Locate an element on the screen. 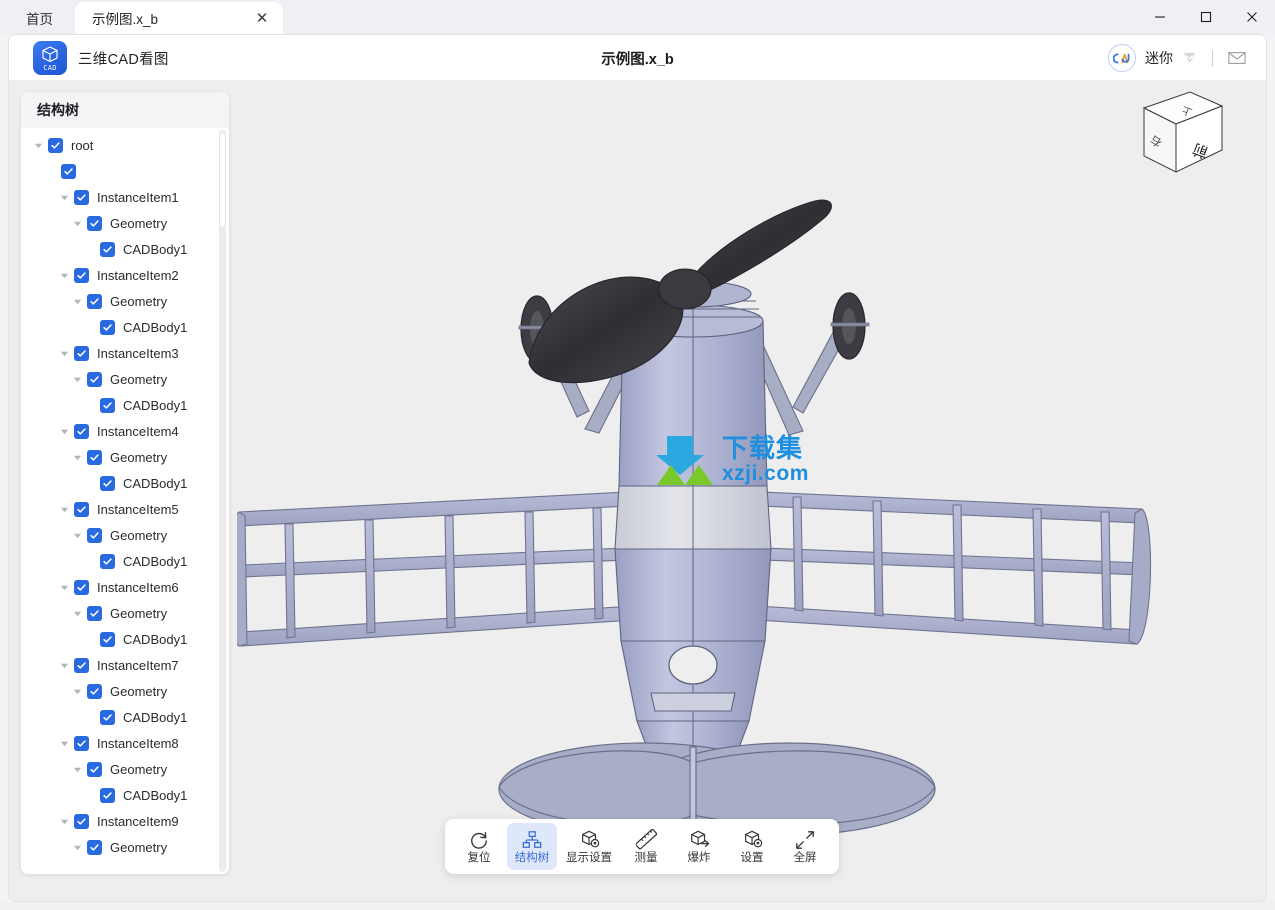 The image size is (1275, 910). toolbar-reset: 复位 is located at coordinates (479, 846).